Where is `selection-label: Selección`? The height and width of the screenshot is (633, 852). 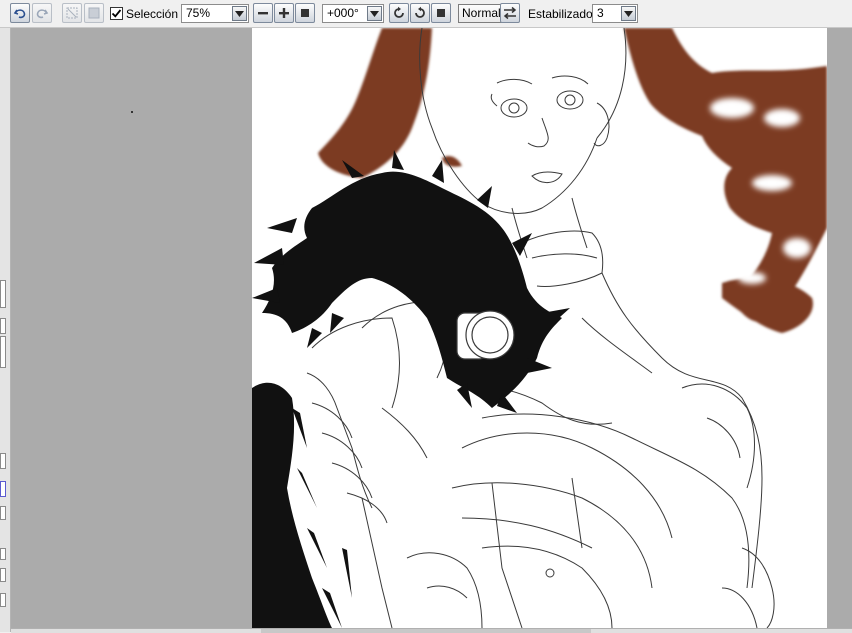
selection-label: Selección is located at coordinates (152, 14).